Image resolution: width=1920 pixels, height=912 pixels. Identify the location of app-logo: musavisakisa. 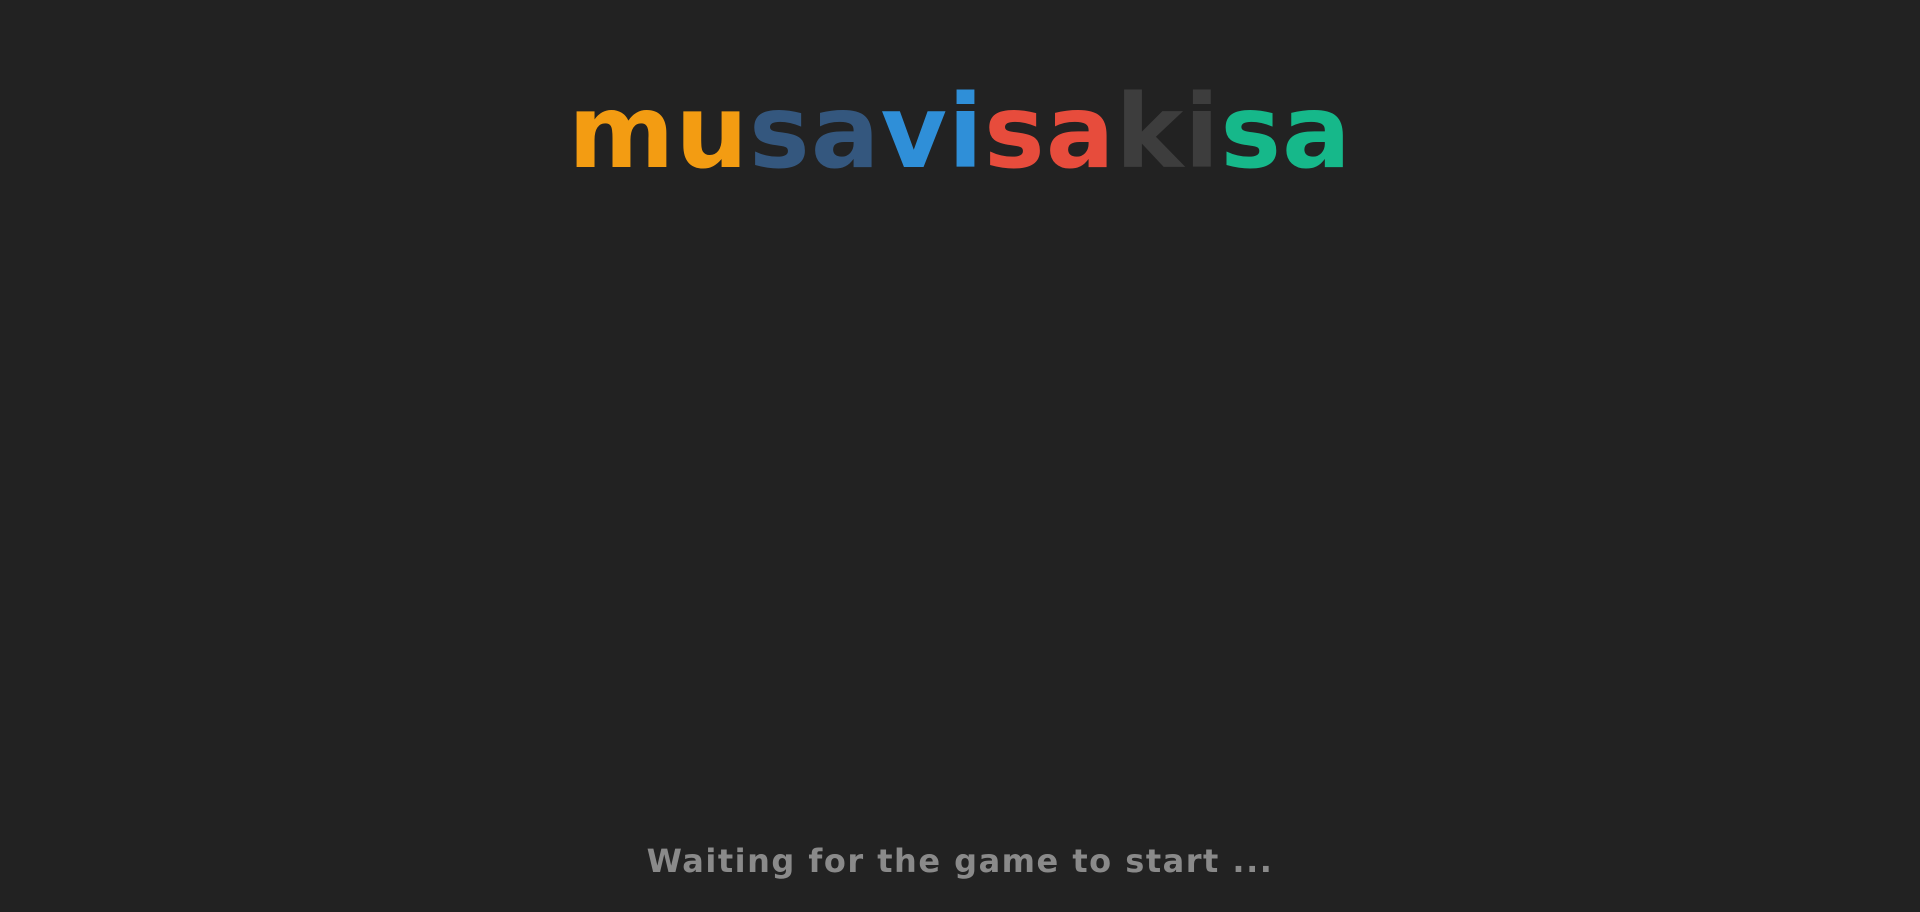
(960, 133).